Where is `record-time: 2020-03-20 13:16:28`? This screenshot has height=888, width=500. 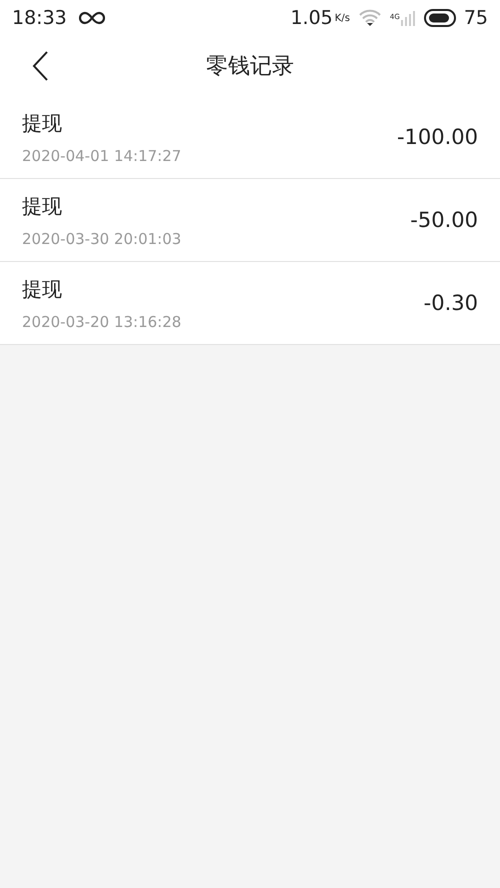 record-time: 2020-03-20 13:16:28 is located at coordinates (102, 321).